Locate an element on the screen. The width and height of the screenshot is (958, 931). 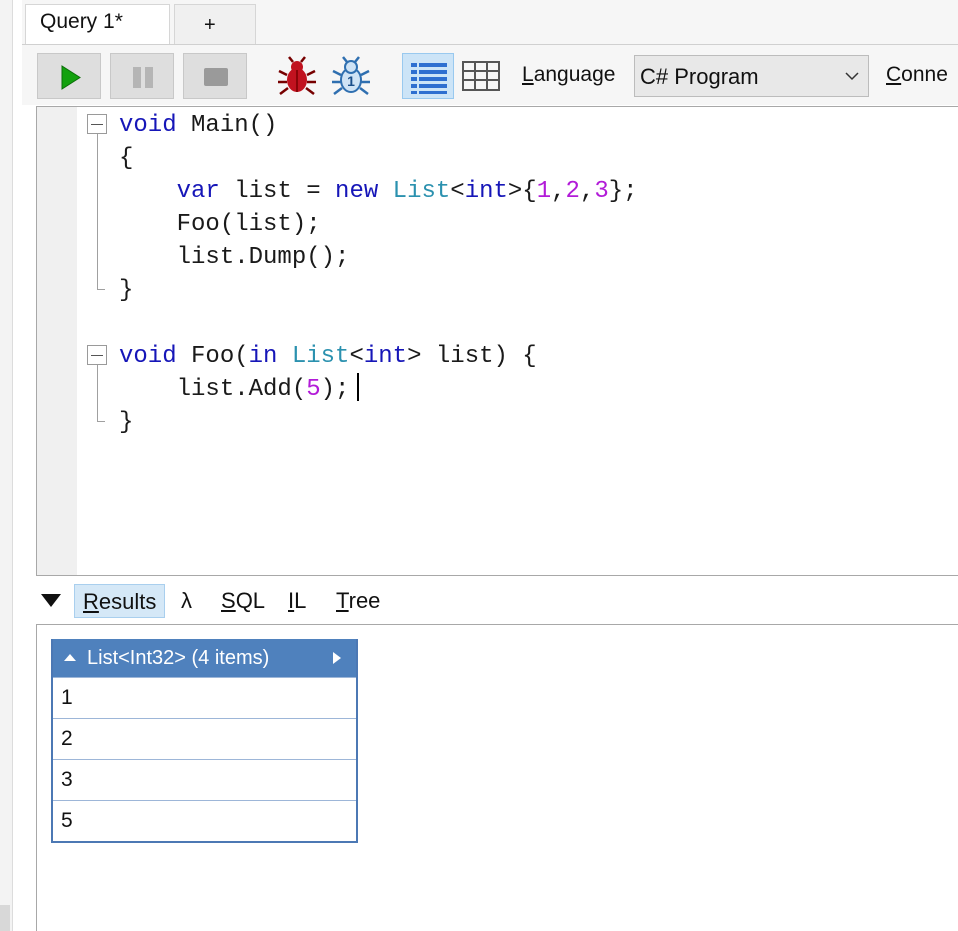
results-access-key: R is located at coordinates (91, 601).